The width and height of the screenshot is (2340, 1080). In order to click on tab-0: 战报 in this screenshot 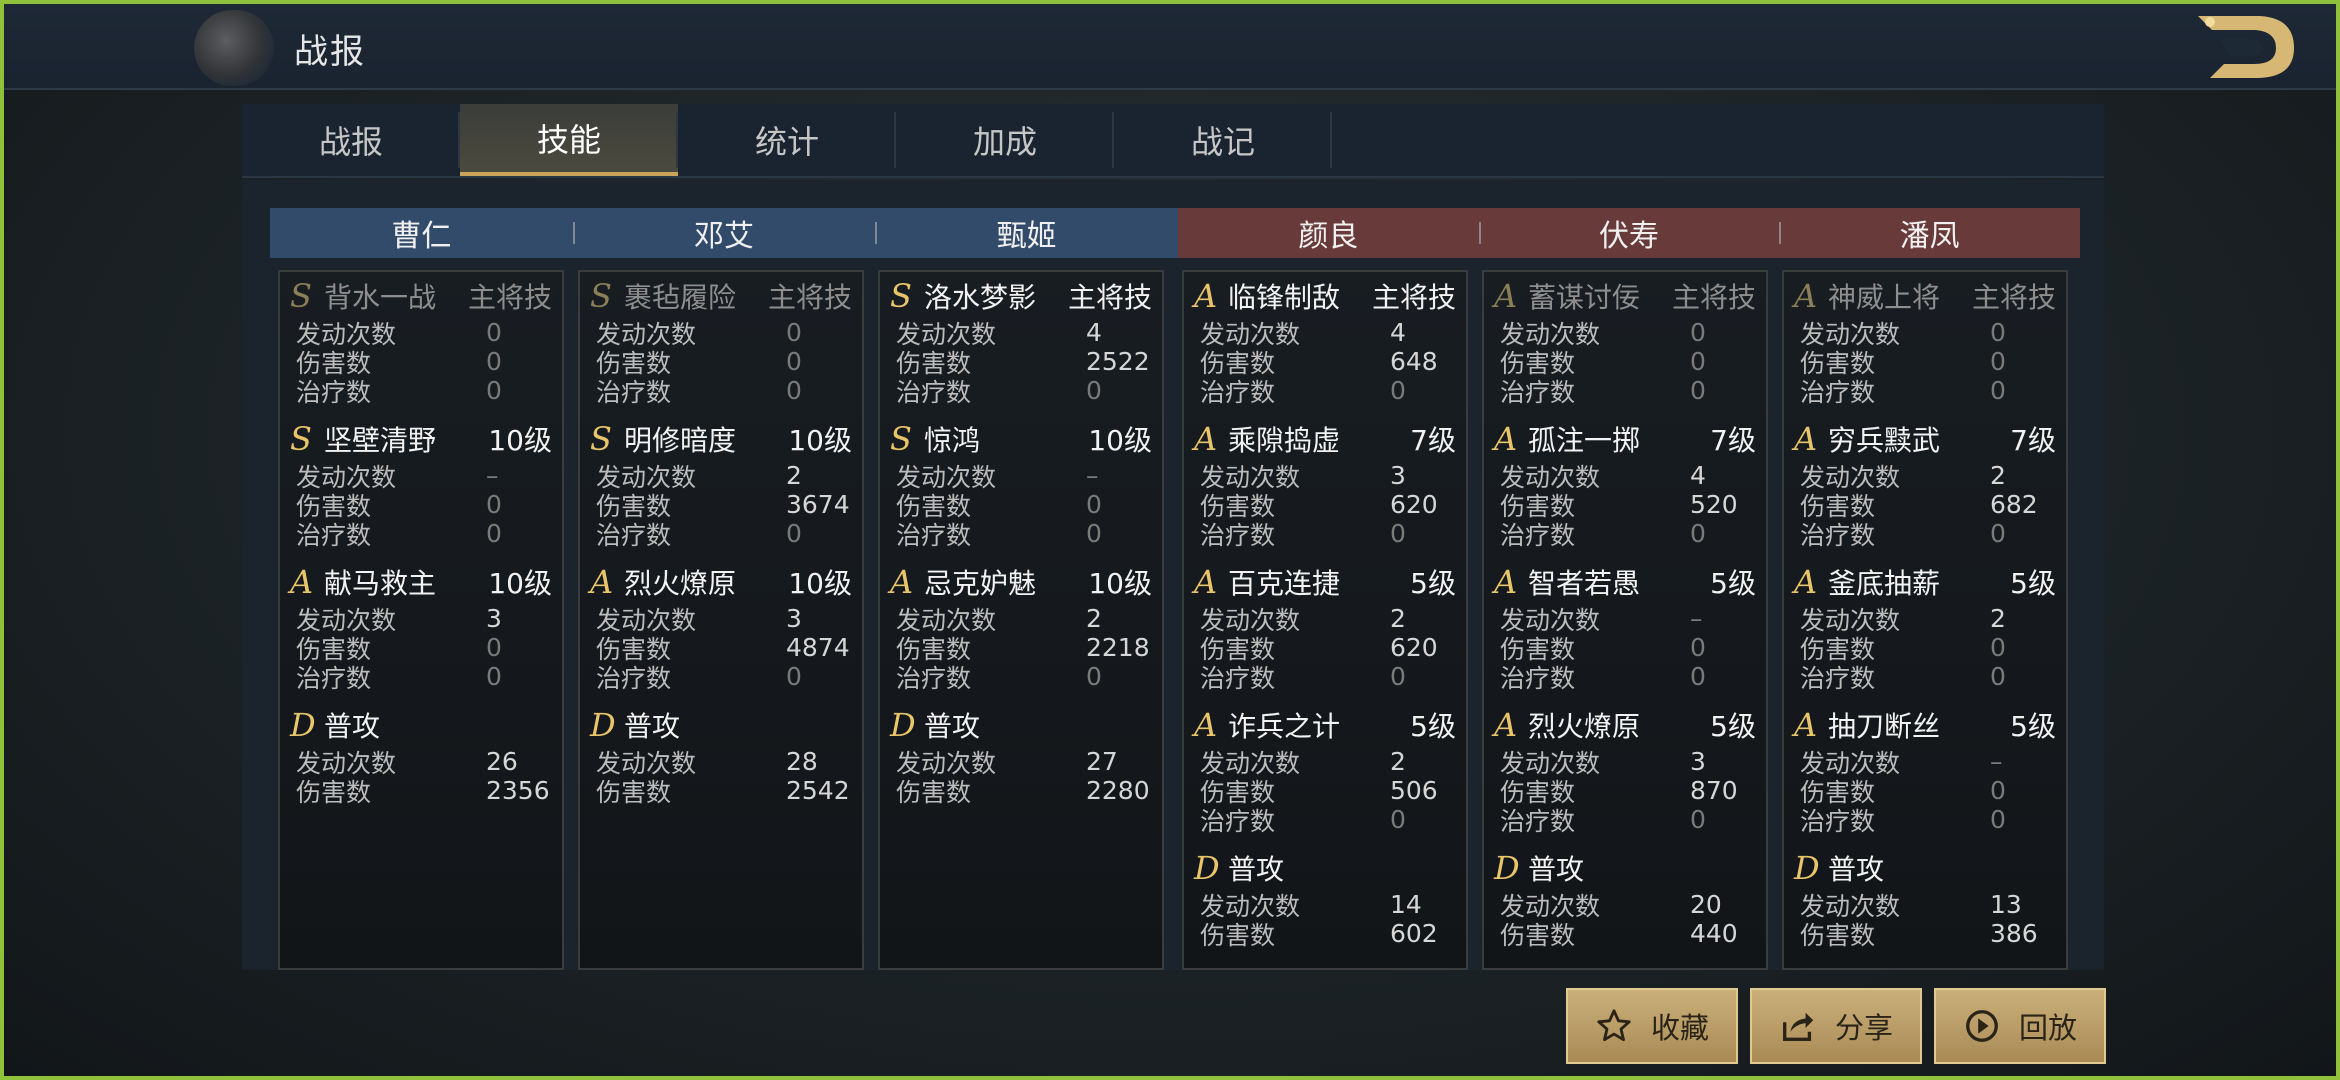, I will do `click(351, 140)`.